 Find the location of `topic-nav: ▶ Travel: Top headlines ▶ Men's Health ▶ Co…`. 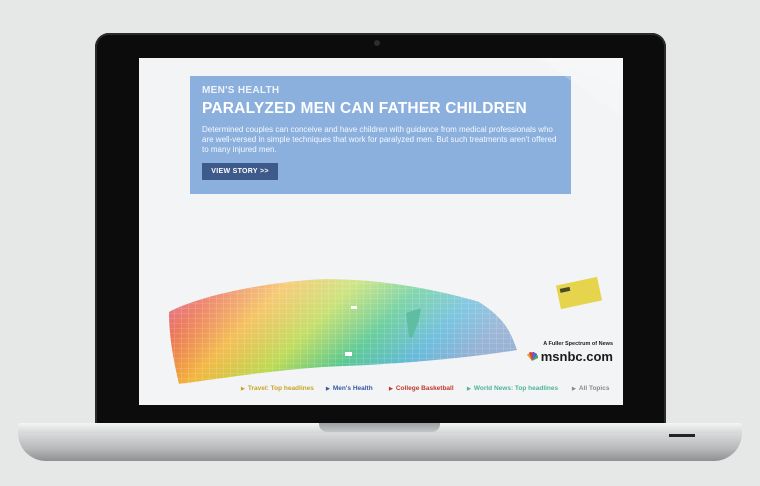

topic-nav: ▶ Travel: Top headlines ▶ Men's Health ▶ Co… is located at coordinates (381, 390).